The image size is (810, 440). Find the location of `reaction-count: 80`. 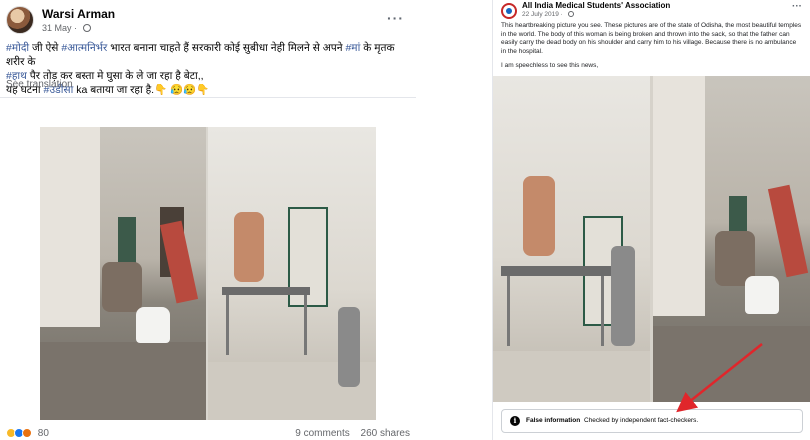

reaction-count: 80 is located at coordinates (43, 433).